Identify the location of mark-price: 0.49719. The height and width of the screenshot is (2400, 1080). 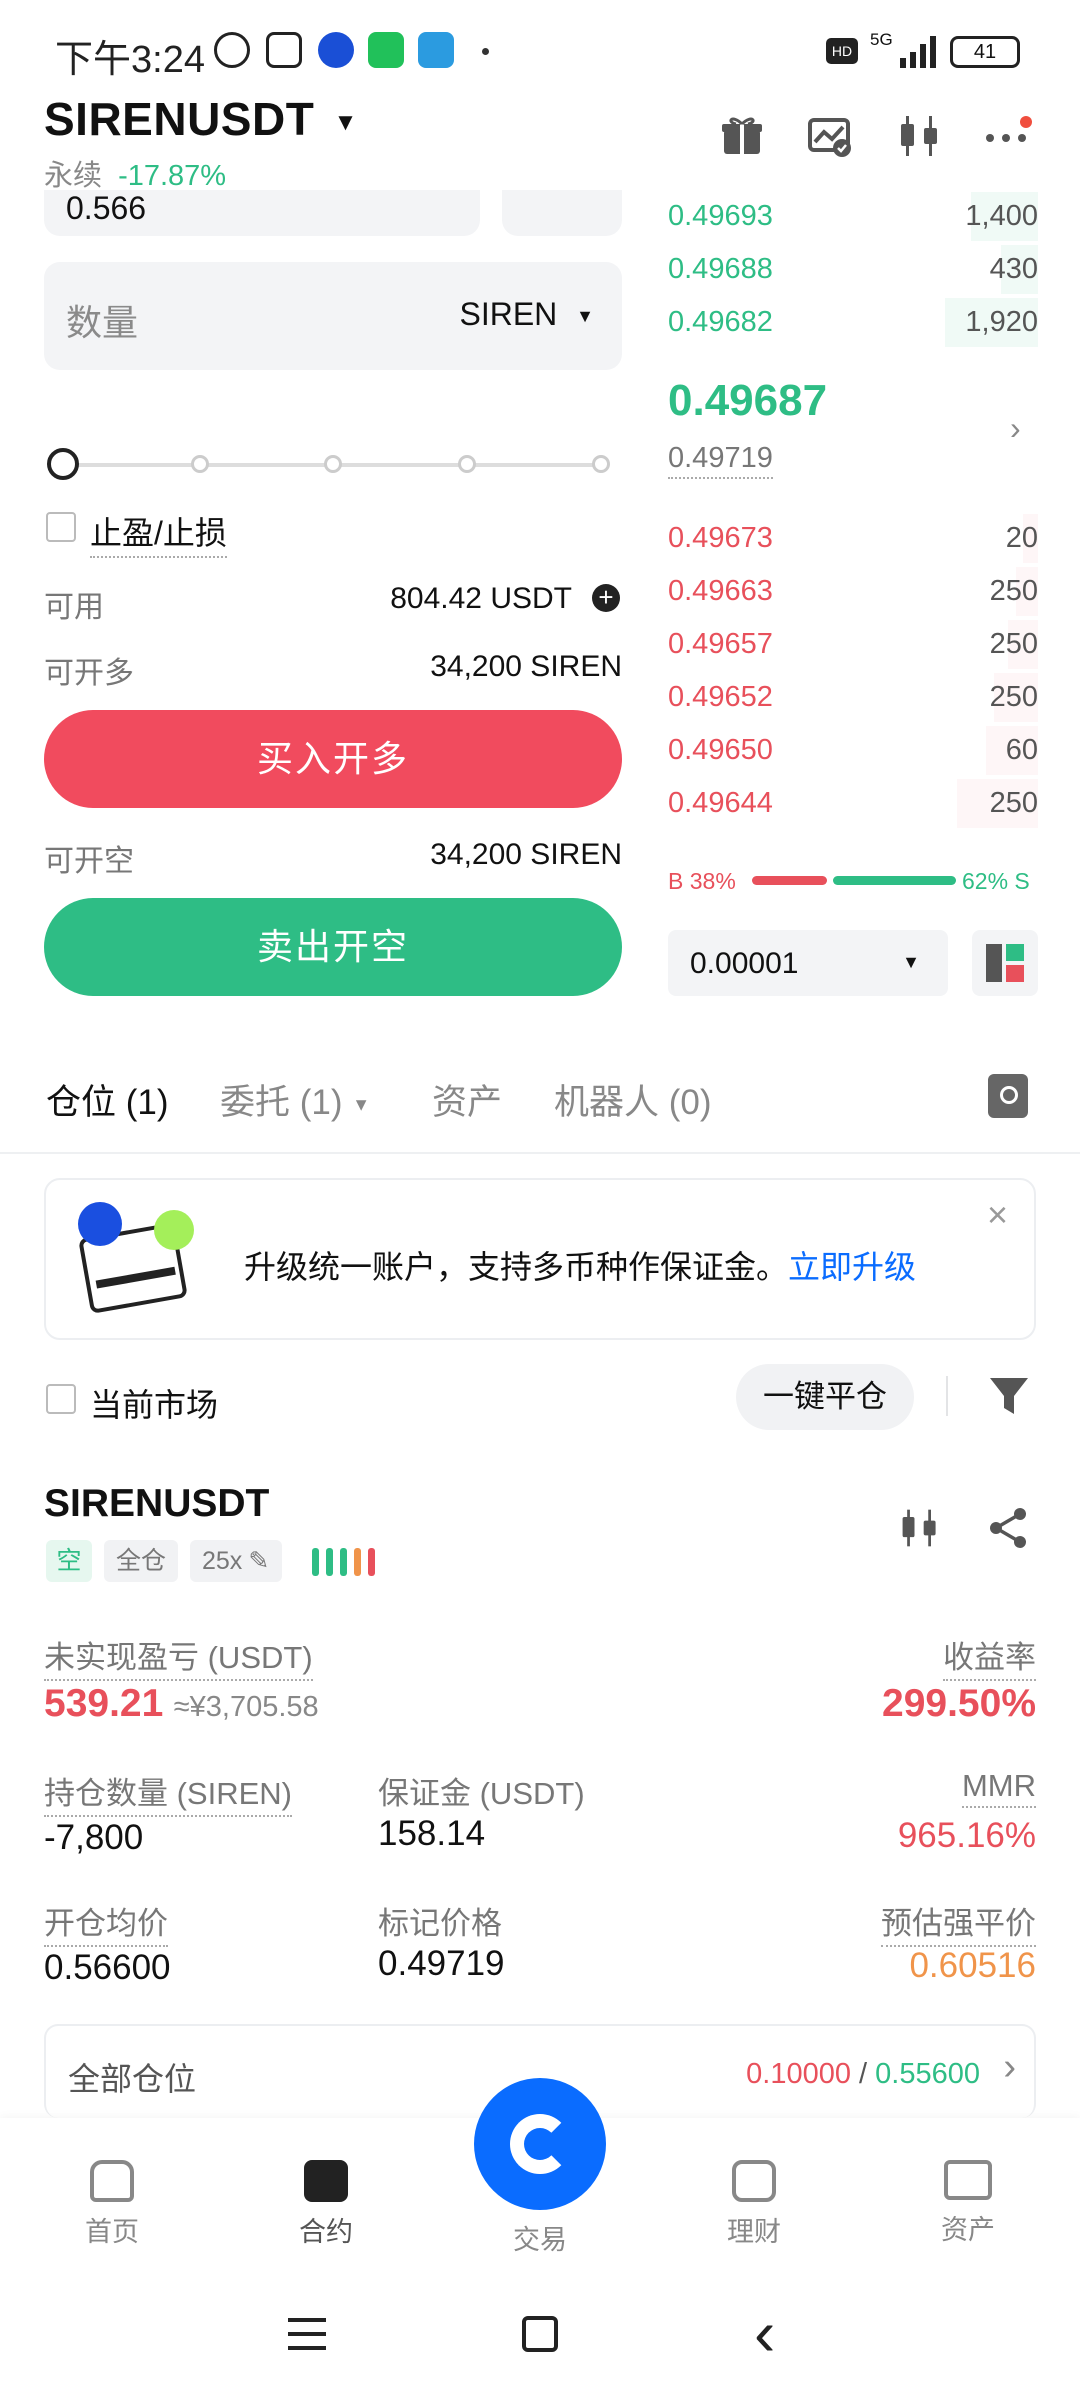
(720, 460).